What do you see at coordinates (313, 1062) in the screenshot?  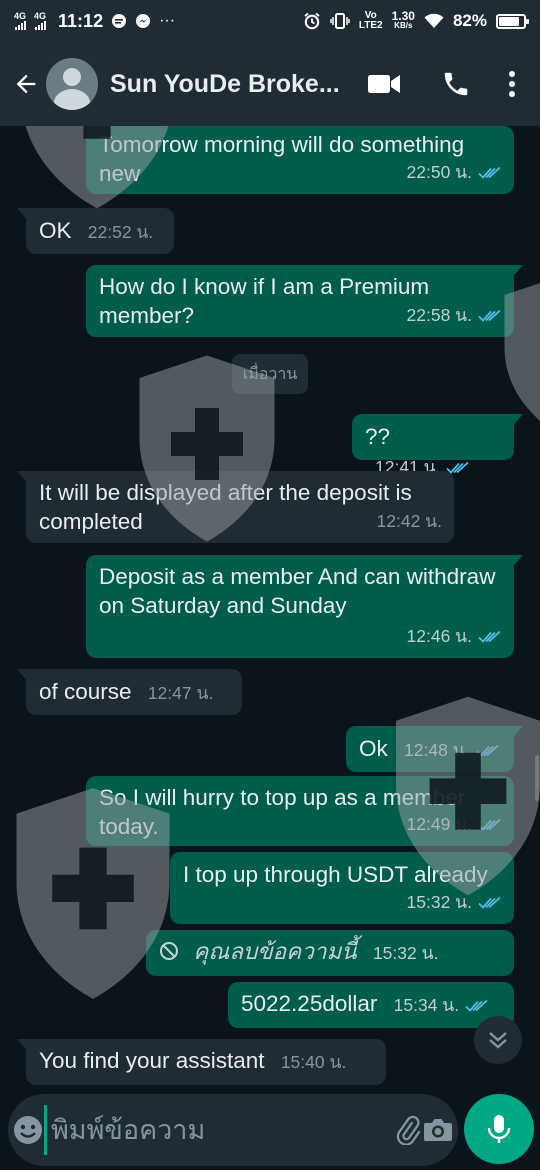 I see `message-time: 15:40 น.` at bounding box center [313, 1062].